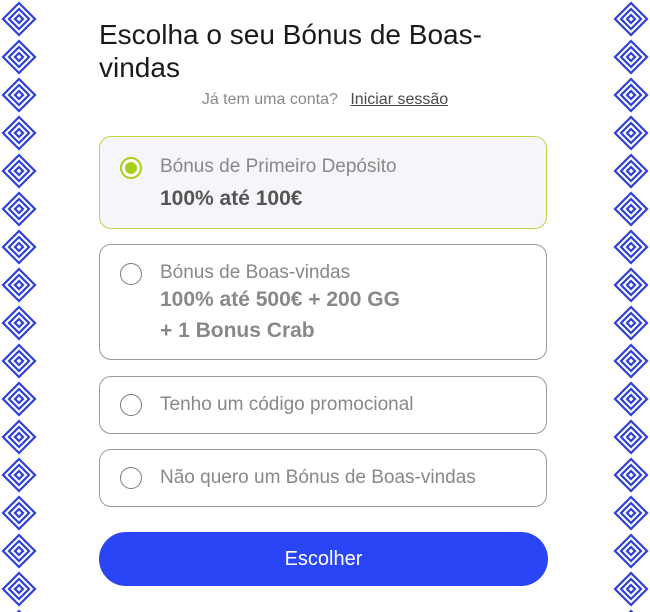  I want to click on option-first-deposit-bonus: Bónus de Primeiro Depósito 100% até 100€, so click(323, 182).